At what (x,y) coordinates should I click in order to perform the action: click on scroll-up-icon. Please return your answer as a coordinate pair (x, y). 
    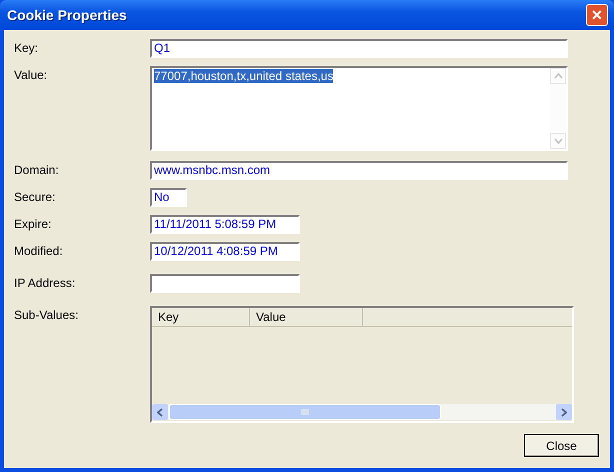
    Looking at the image, I should click on (558, 76).